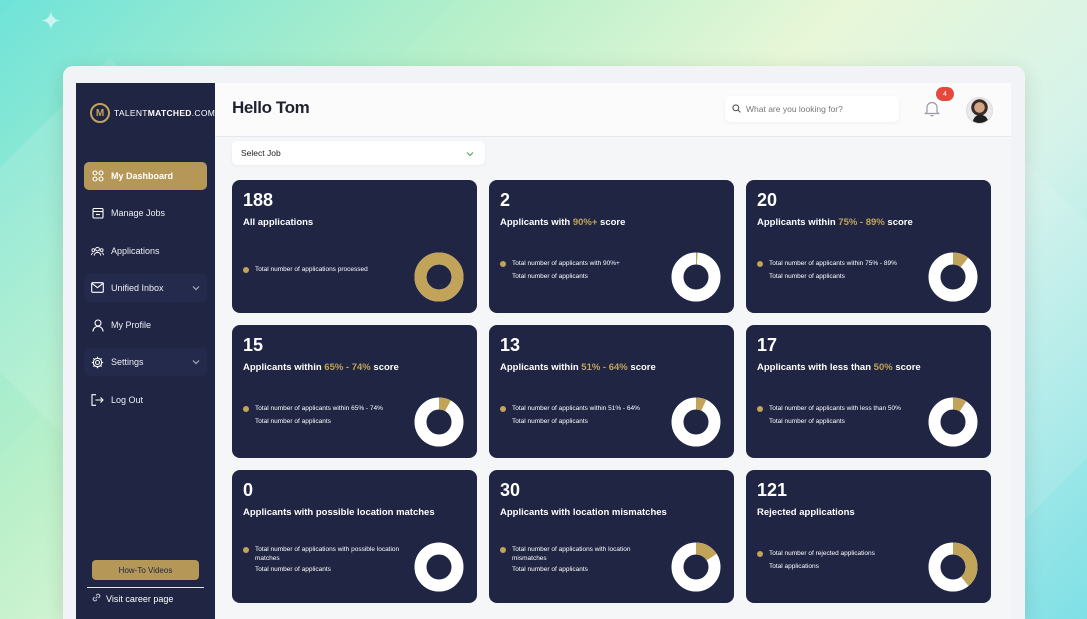 This screenshot has height=619, width=1087. I want to click on donut-segment, so click(439, 277).